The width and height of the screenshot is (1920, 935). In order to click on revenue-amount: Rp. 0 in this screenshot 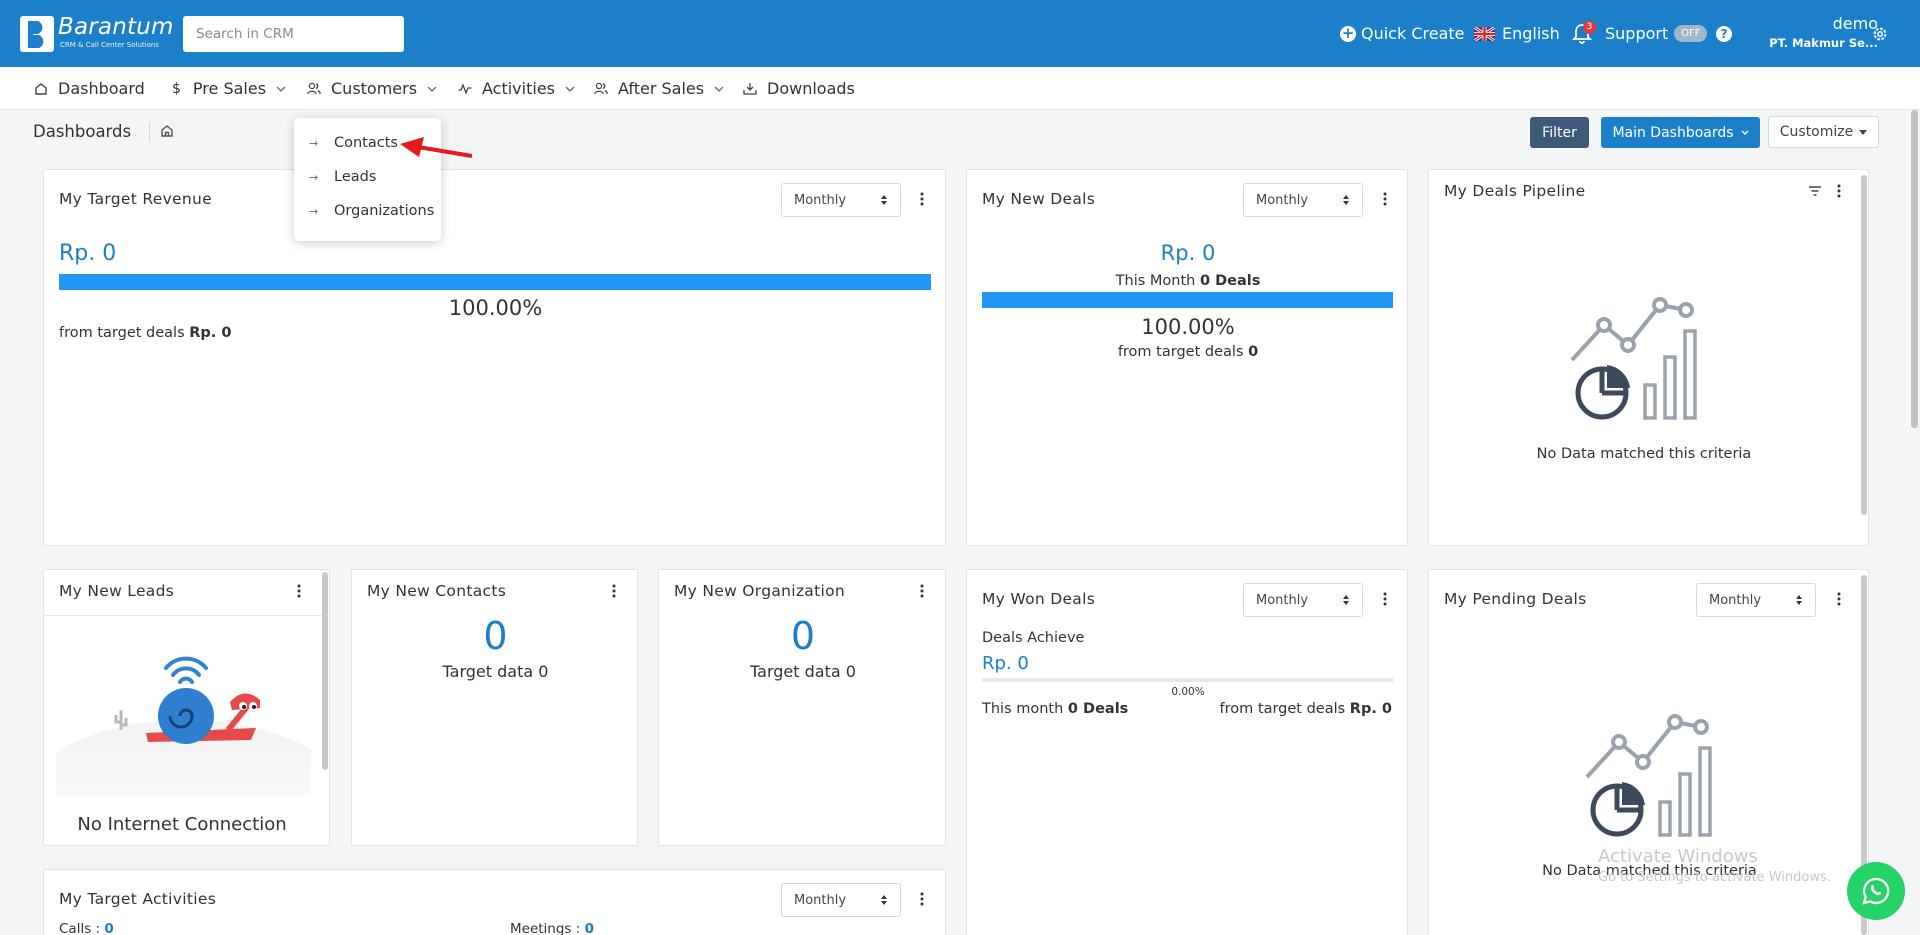, I will do `click(88, 253)`.